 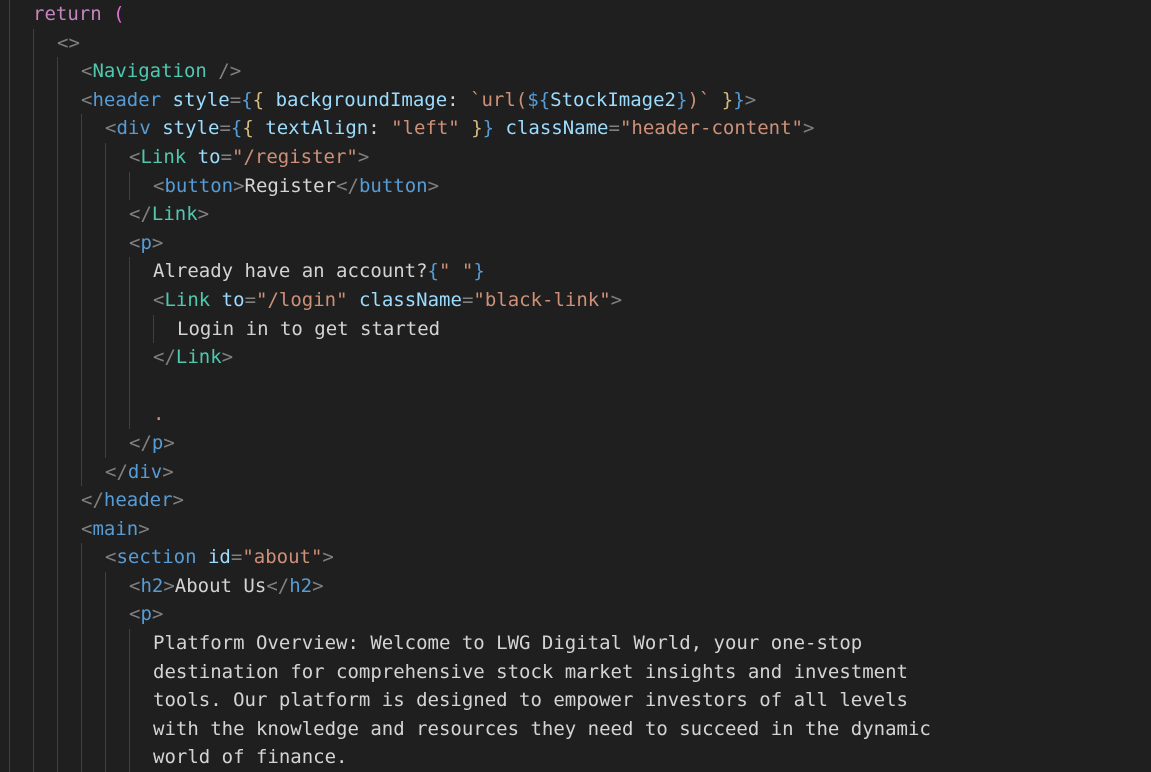 I want to click on code-line: Login in to get started, so click(x=575, y=329).